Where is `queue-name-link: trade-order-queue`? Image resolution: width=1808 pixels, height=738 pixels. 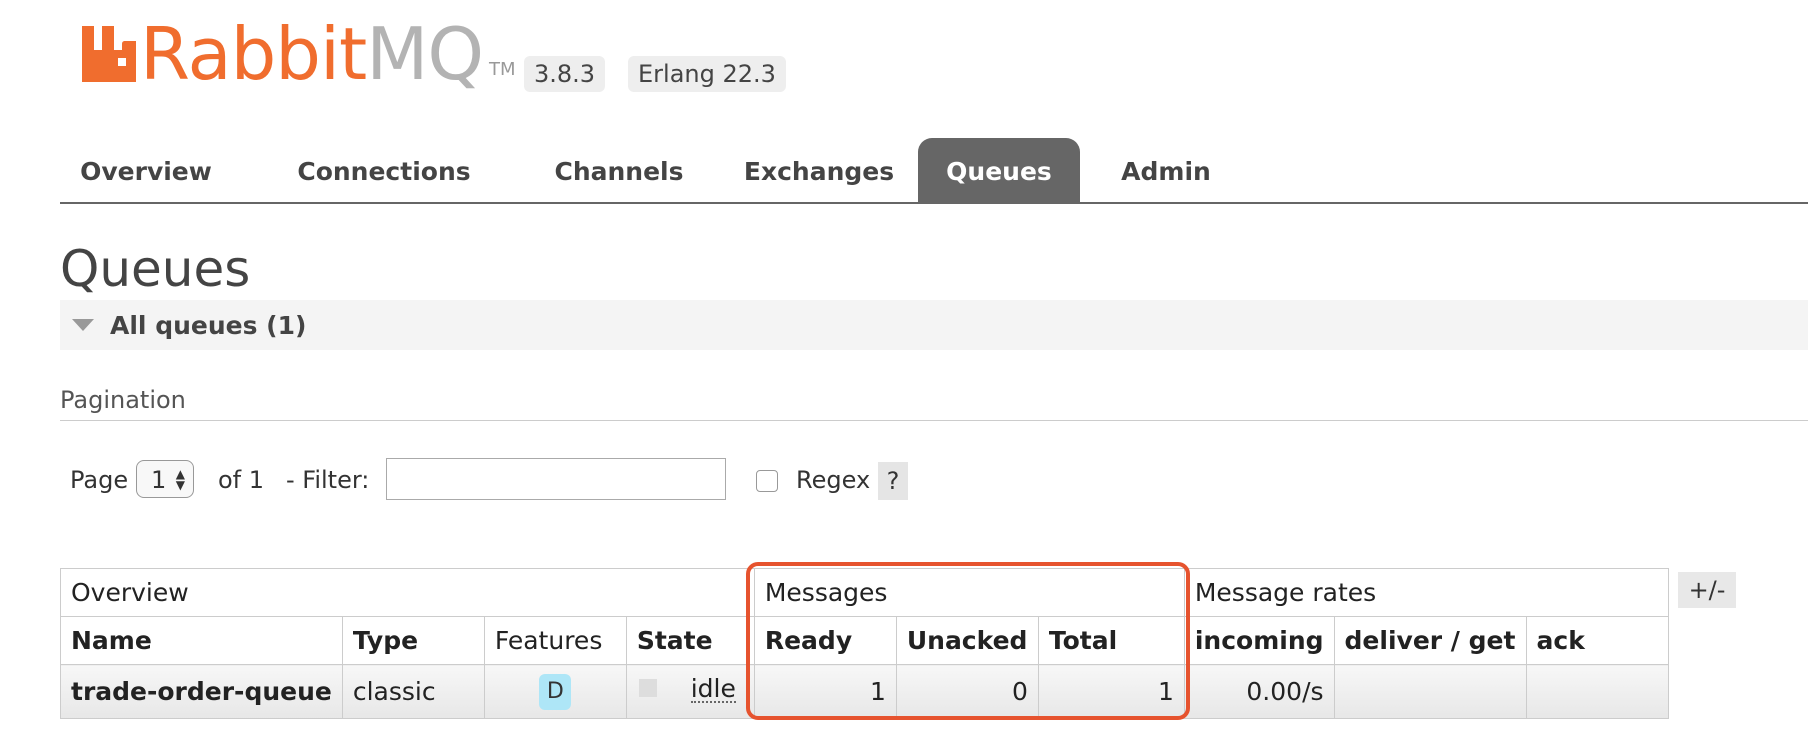 queue-name-link: trade-order-queue is located at coordinates (201, 691).